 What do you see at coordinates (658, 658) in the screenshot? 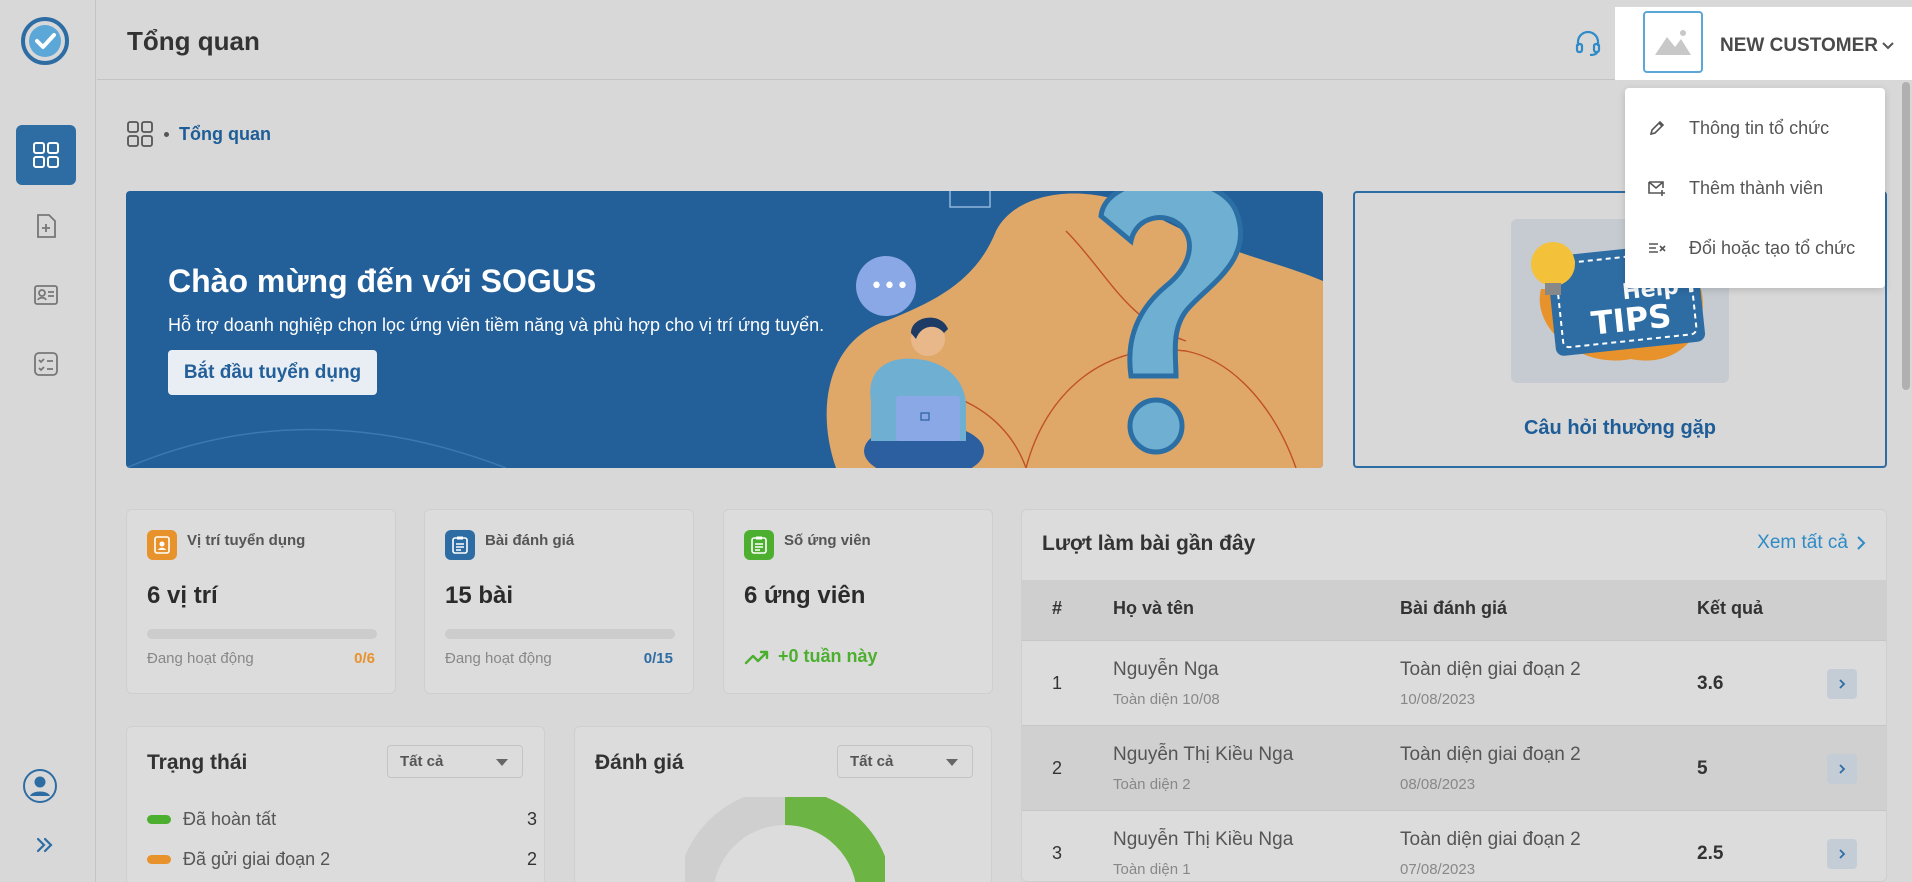
I see `stat-ratio: 0/15` at bounding box center [658, 658].